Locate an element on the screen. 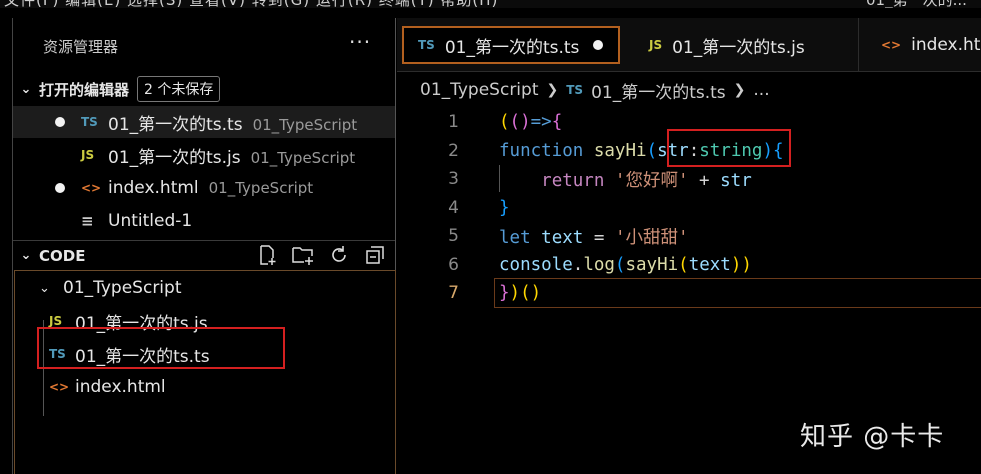 The height and width of the screenshot is (474, 981). watermark: 知乎 @卡卡 is located at coordinates (872, 437).